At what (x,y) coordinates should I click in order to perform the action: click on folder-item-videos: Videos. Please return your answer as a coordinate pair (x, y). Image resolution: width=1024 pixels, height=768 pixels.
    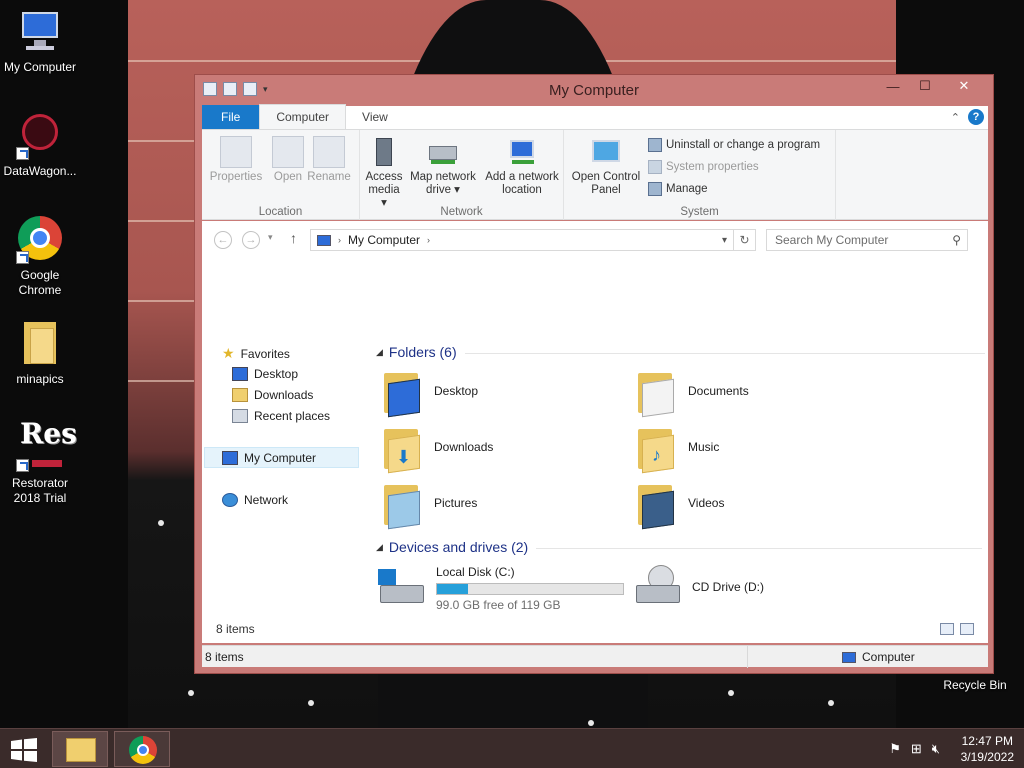
    Looking at the image, I should click on (679, 504).